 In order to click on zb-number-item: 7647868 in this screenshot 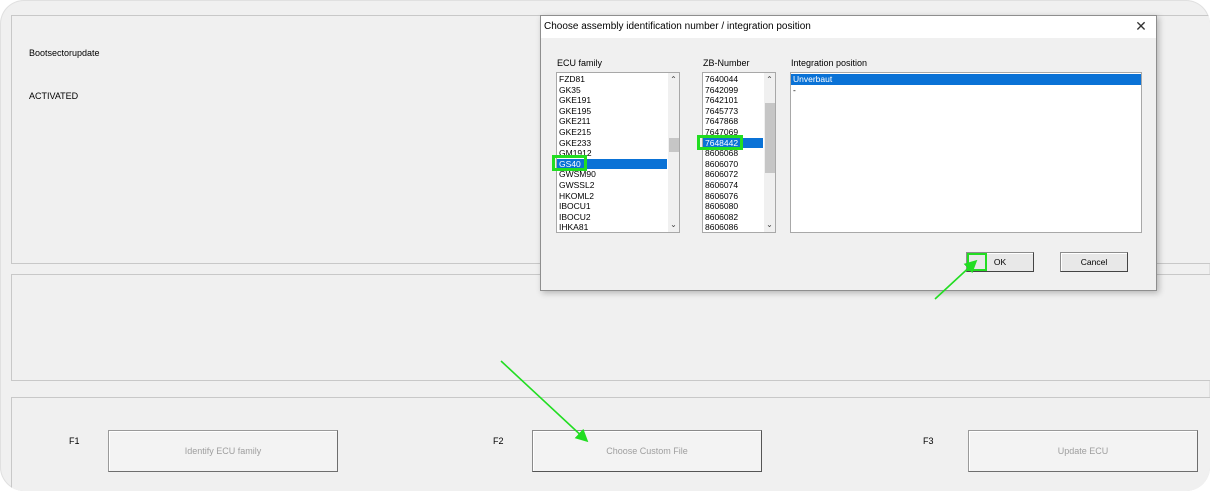, I will do `click(733, 121)`.